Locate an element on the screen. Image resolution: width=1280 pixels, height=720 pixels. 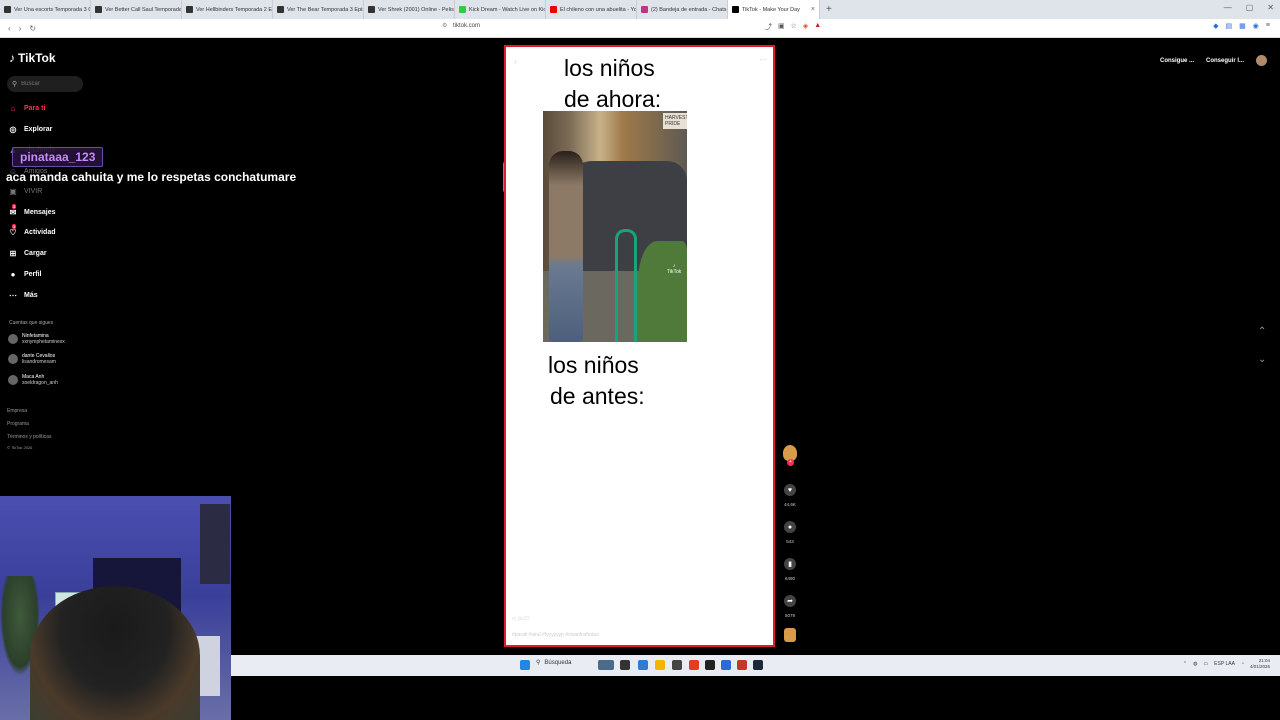
music-disc-icon is located at coordinates (790, 635).